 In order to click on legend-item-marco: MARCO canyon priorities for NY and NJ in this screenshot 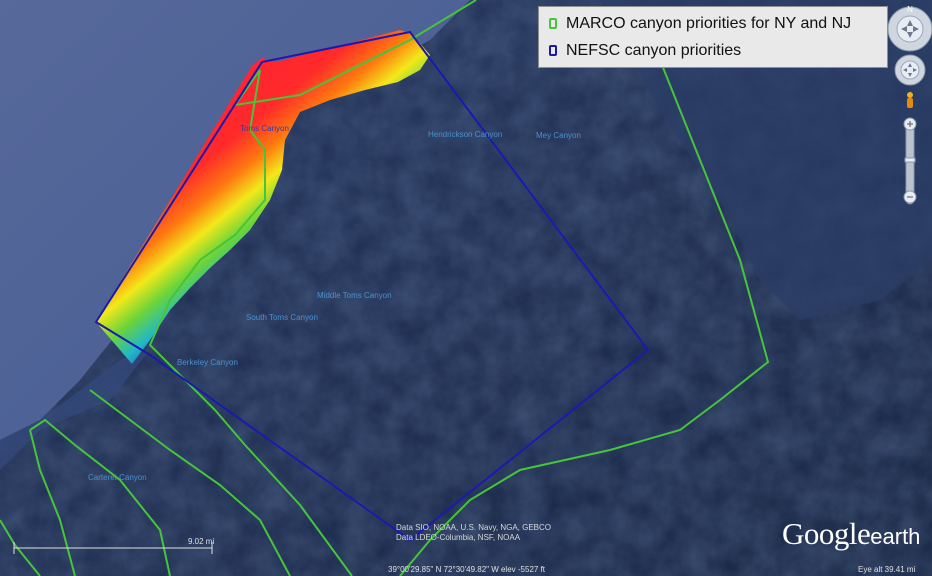, I will do `click(713, 23)`.